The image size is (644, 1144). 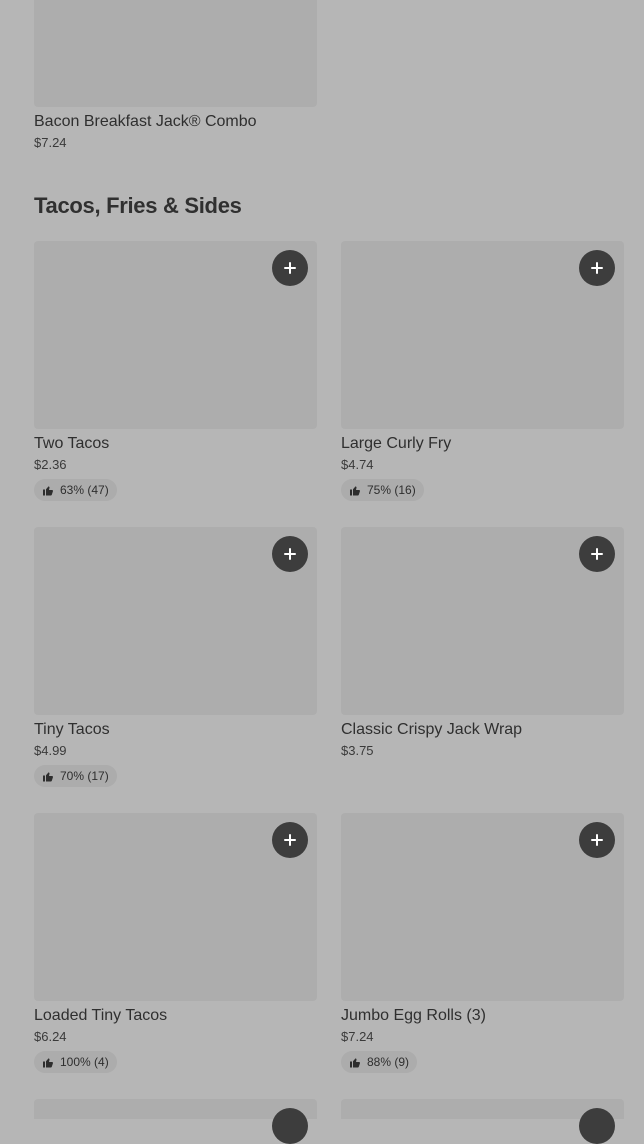 What do you see at coordinates (388, 1062) in the screenshot?
I see `rating-text: 88% (9)` at bounding box center [388, 1062].